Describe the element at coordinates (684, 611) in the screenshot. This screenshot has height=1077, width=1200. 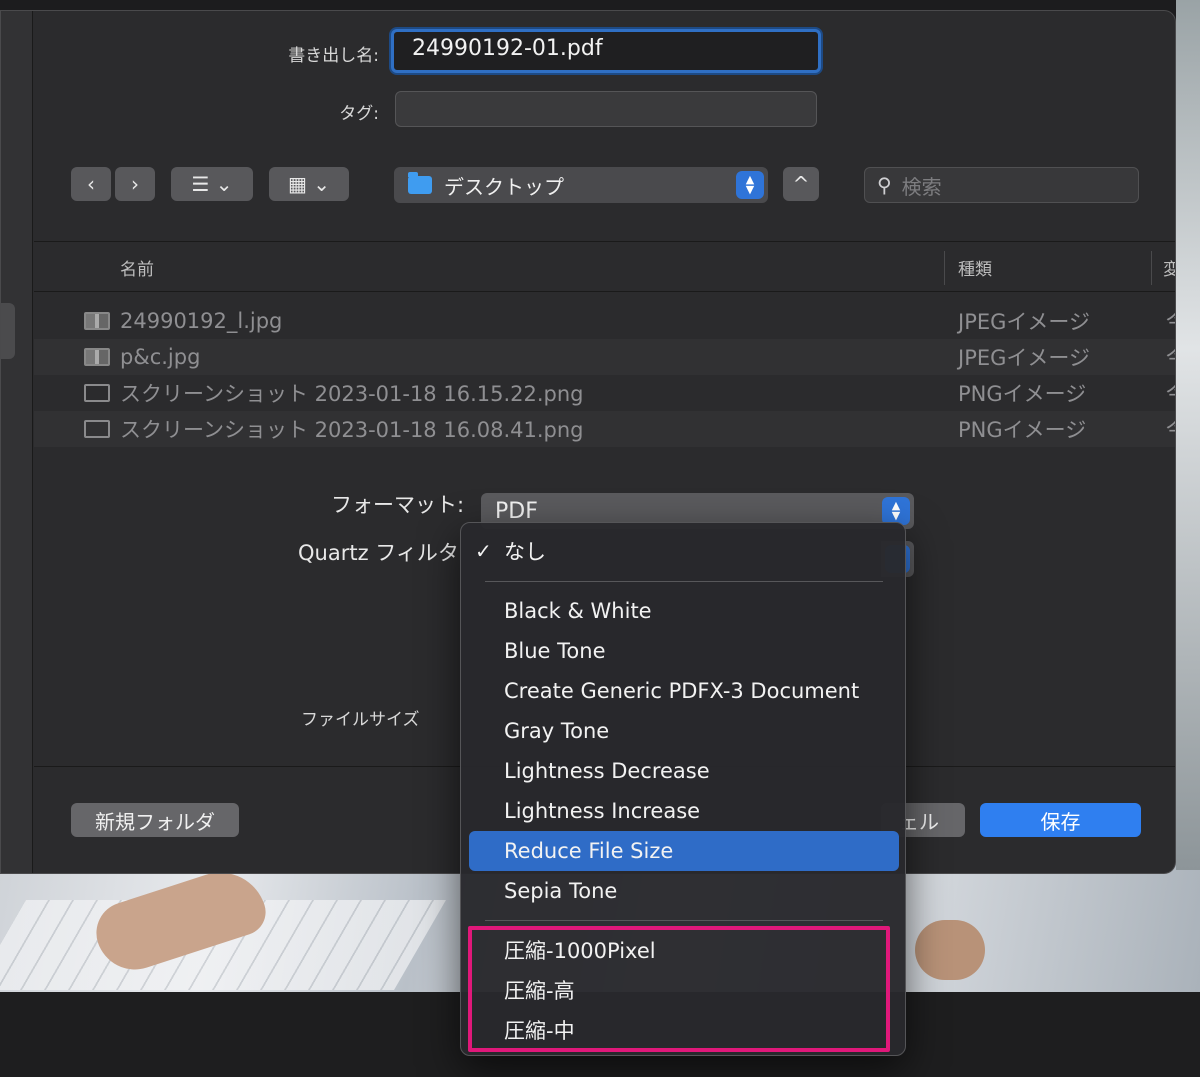
I see `menu-item: Black & White` at that location.